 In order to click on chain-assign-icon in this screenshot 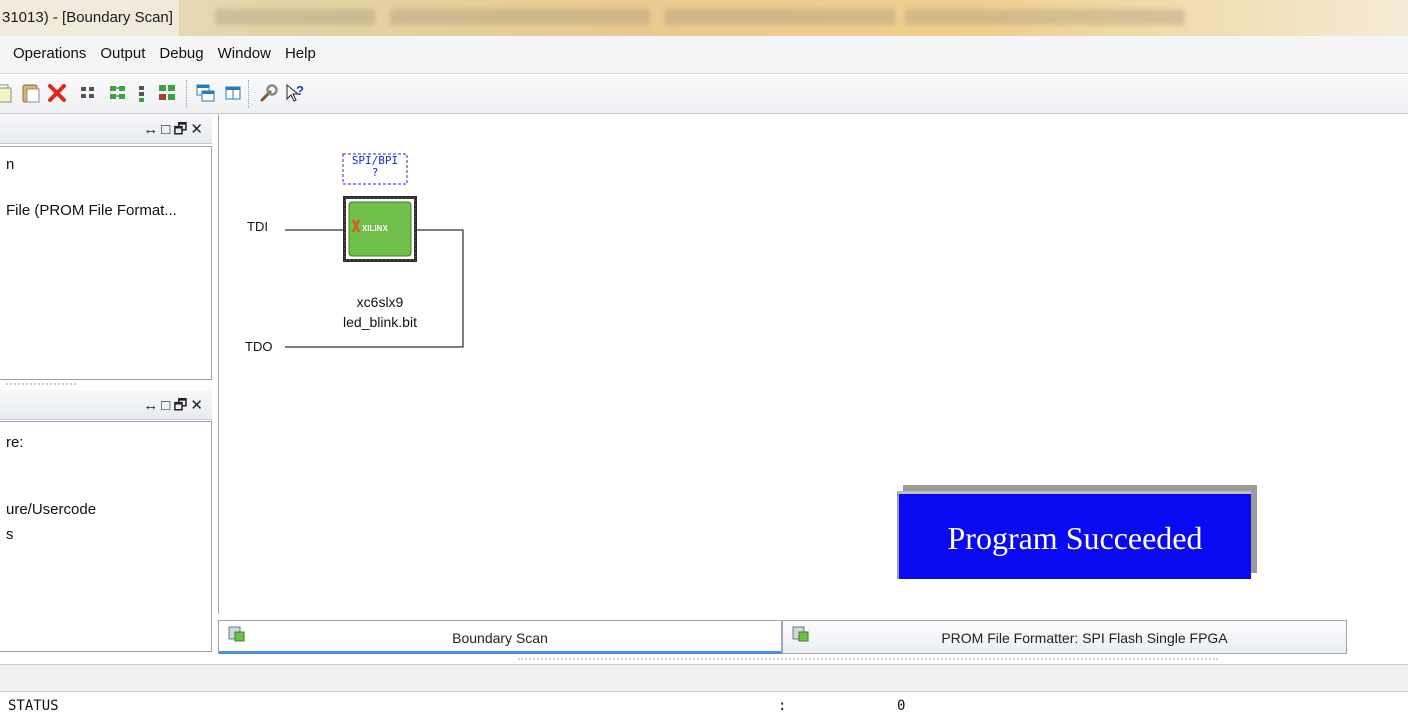, I will do `click(167, 93)`.